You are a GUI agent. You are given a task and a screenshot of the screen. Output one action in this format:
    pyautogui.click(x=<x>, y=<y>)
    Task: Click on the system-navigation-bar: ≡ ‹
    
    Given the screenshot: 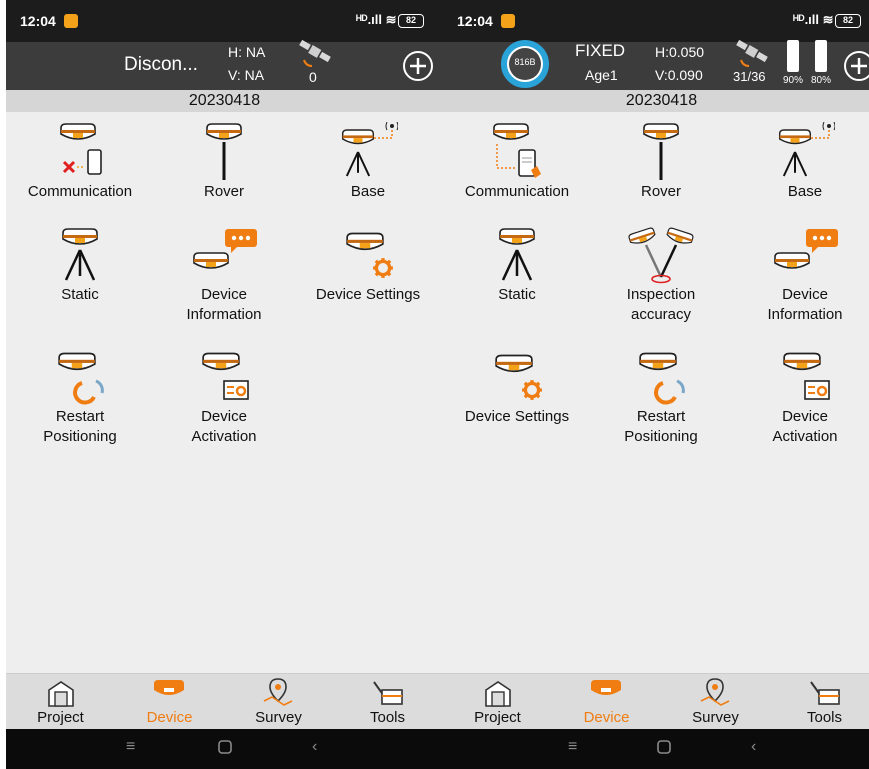 What is the action you would take?
    pyautogui.click(x=656, y=749)
    